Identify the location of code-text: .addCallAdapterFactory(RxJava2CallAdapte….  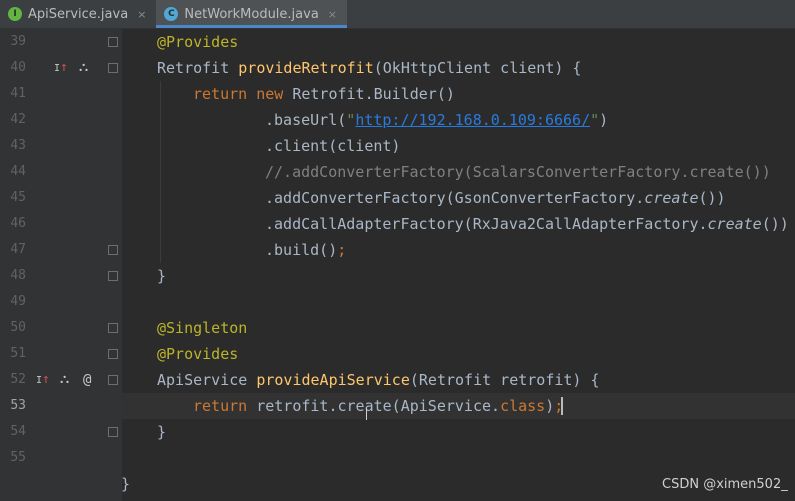
(527, 224).